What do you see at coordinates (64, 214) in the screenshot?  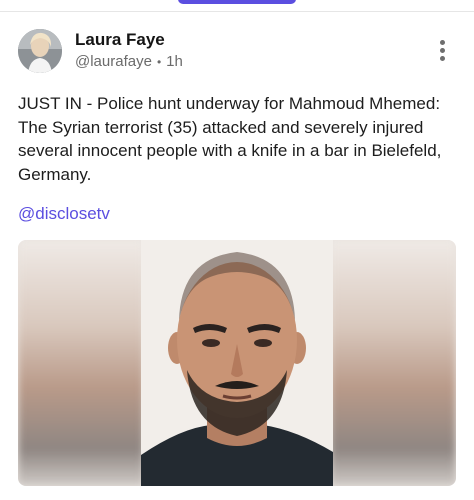 I see `mention-link: @disclosetv` at bounding box center [64, 214].